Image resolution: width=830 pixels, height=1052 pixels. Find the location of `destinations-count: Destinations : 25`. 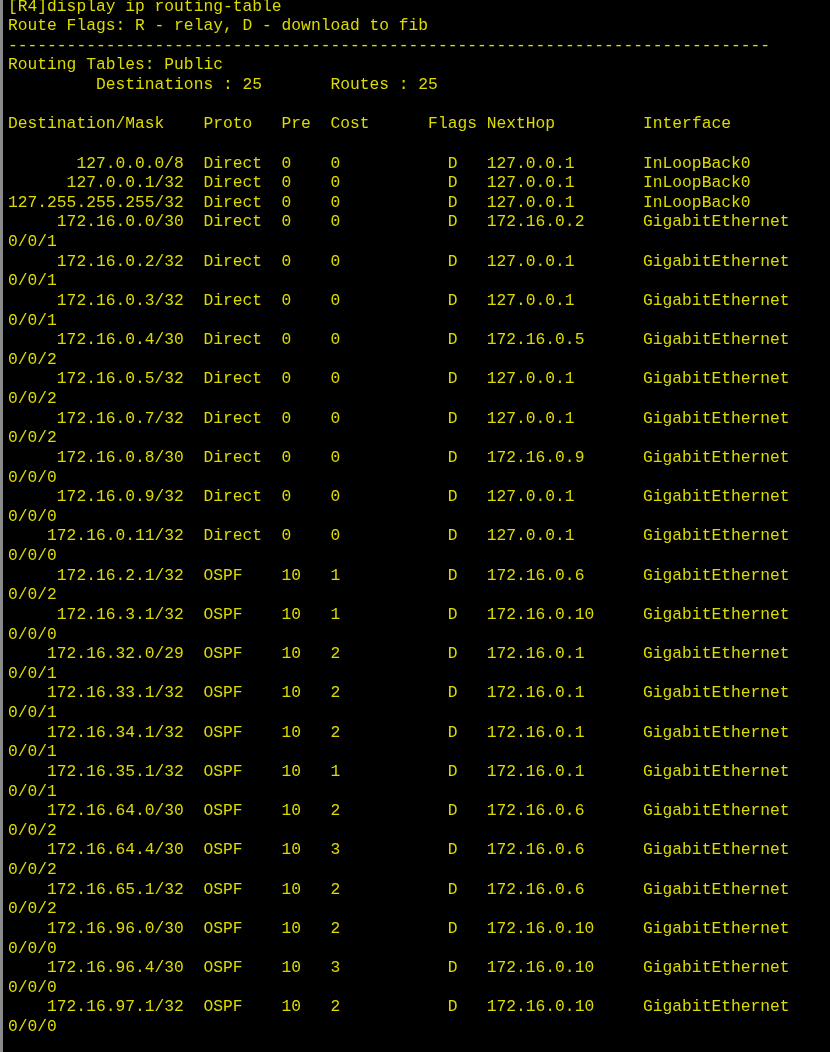

destinations-count: Destinations : 25 is located at coordinates (179, 85).